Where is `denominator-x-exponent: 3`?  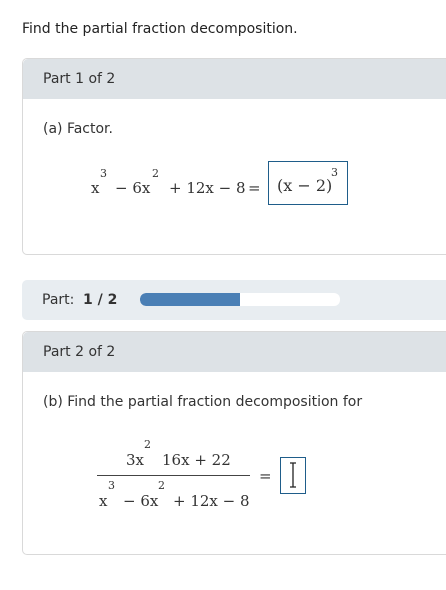 denominator-x-exponent: 3 is located at coordinates (111, 485).